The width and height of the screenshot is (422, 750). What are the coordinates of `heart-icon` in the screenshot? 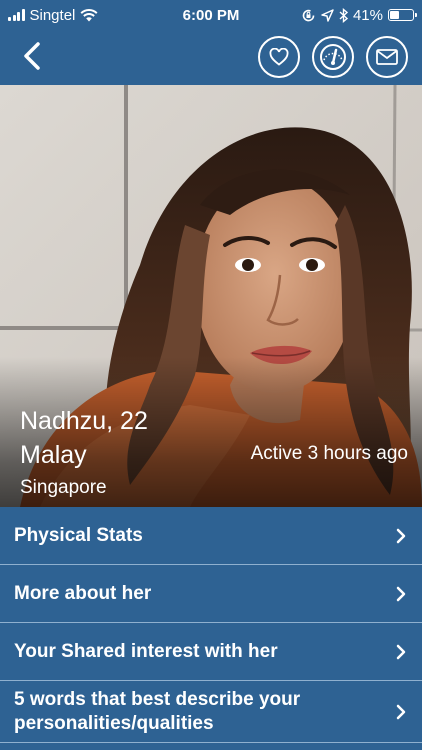 It's located at (279, 57).